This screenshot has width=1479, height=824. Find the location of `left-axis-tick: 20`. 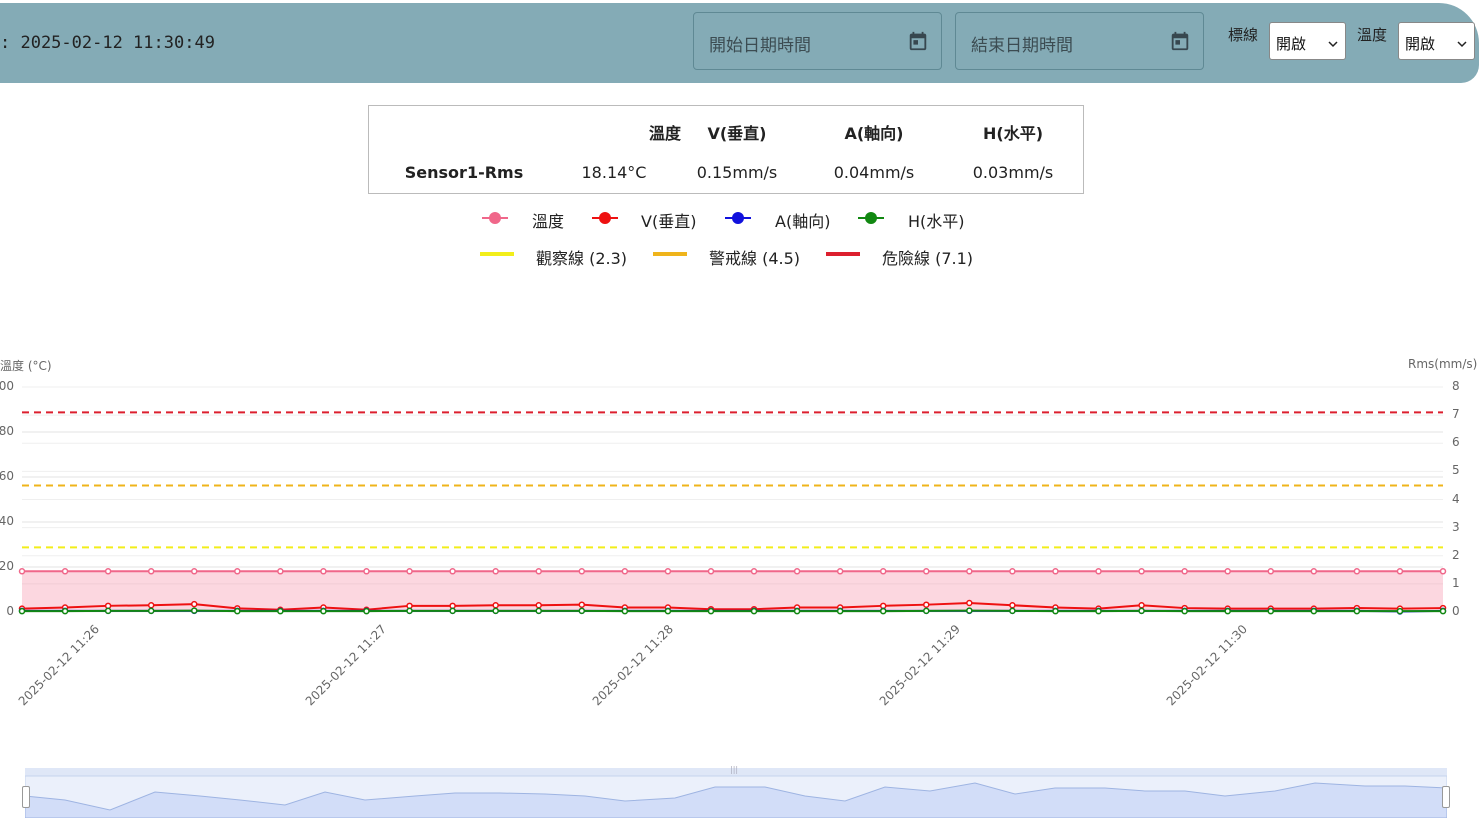

left-axis-tick: 20 is located at coordinates (7, 566).